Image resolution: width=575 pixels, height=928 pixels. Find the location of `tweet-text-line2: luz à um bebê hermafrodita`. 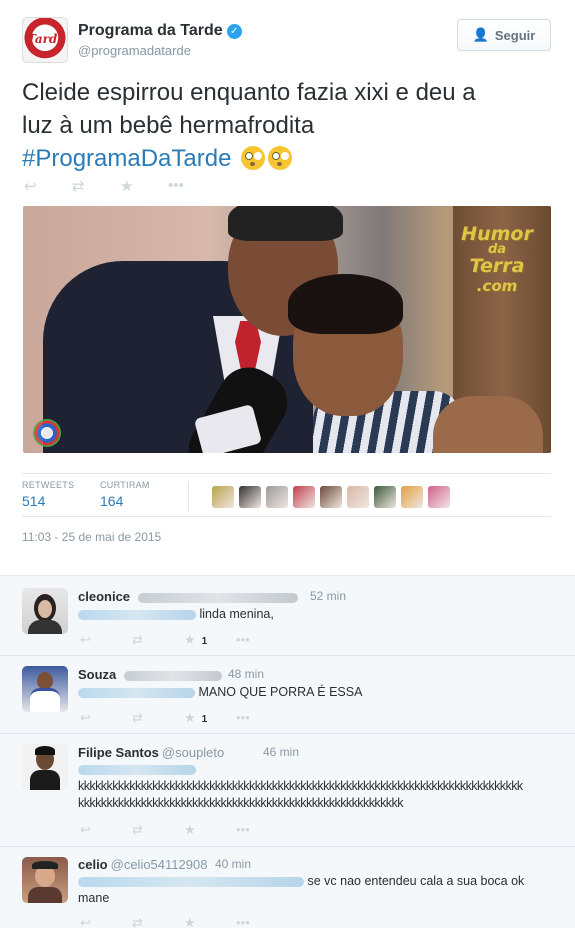

tweet-text-line2: luz à um bebê hermafrodita is located at coordinates (168, 125).